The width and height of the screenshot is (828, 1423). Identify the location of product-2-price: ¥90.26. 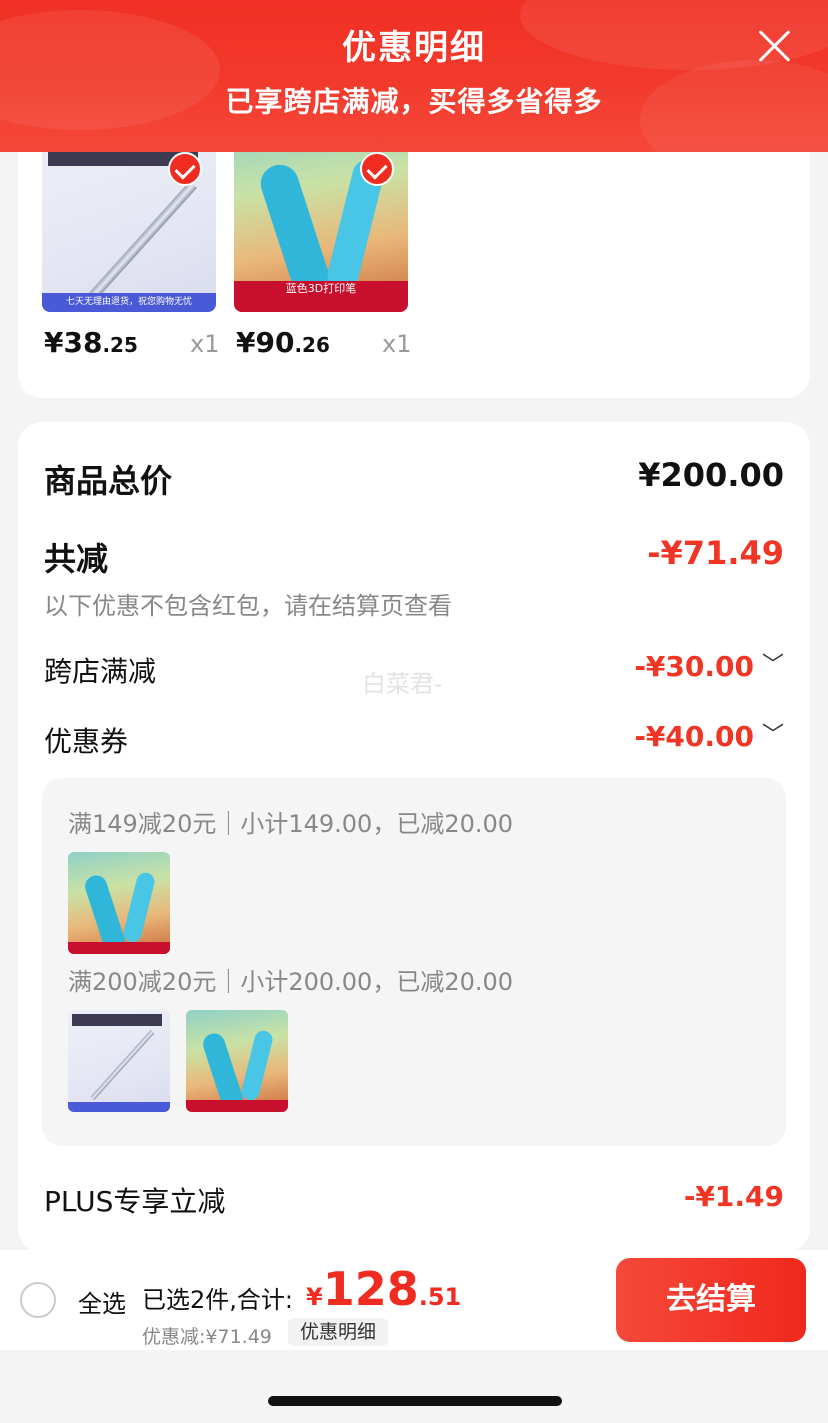
(283, 342).